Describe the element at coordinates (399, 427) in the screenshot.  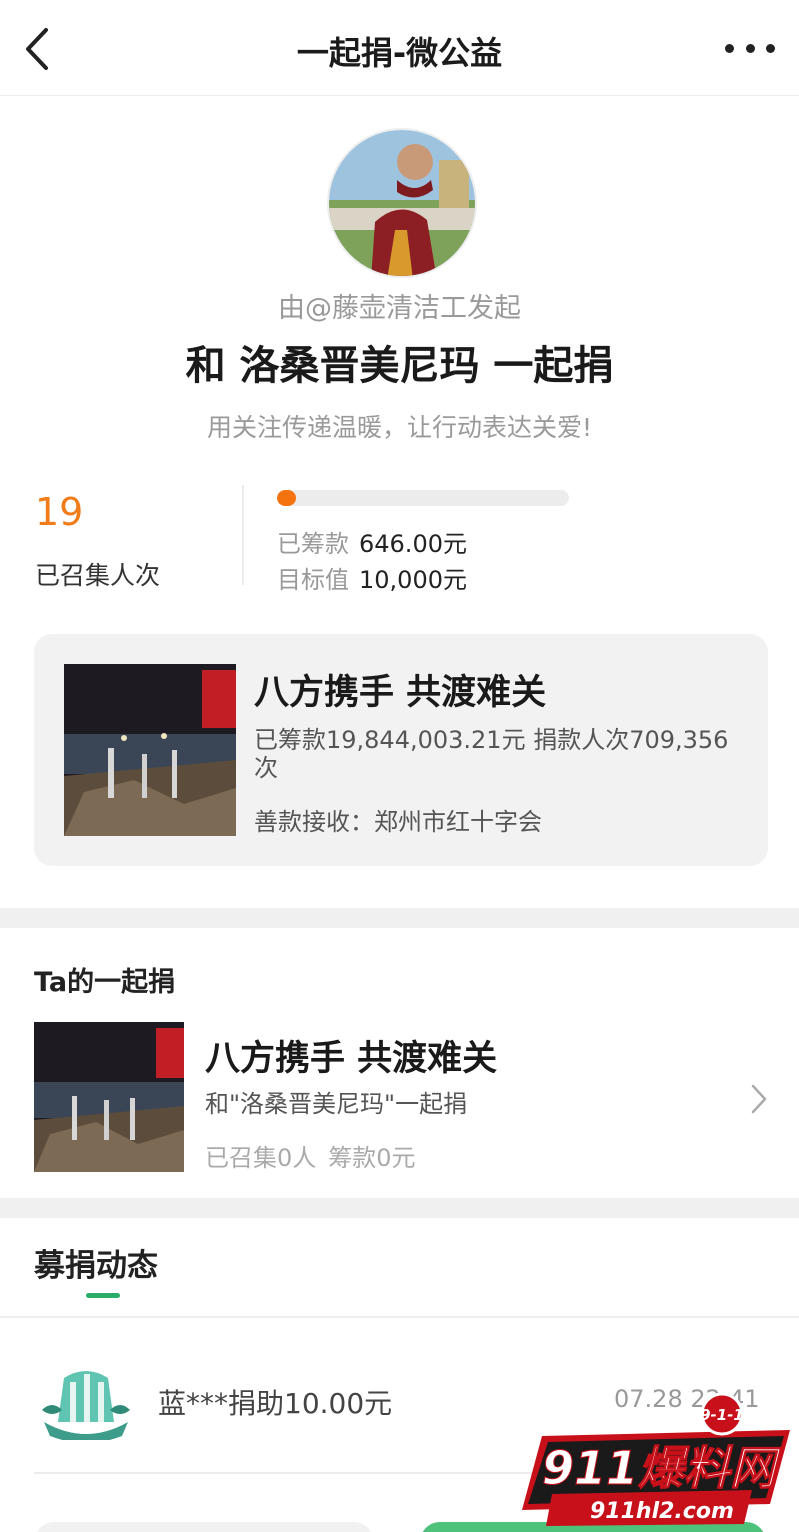
I see `campaign-slogan: 用关注传递温暖，让行动表达关爱!` at that location.